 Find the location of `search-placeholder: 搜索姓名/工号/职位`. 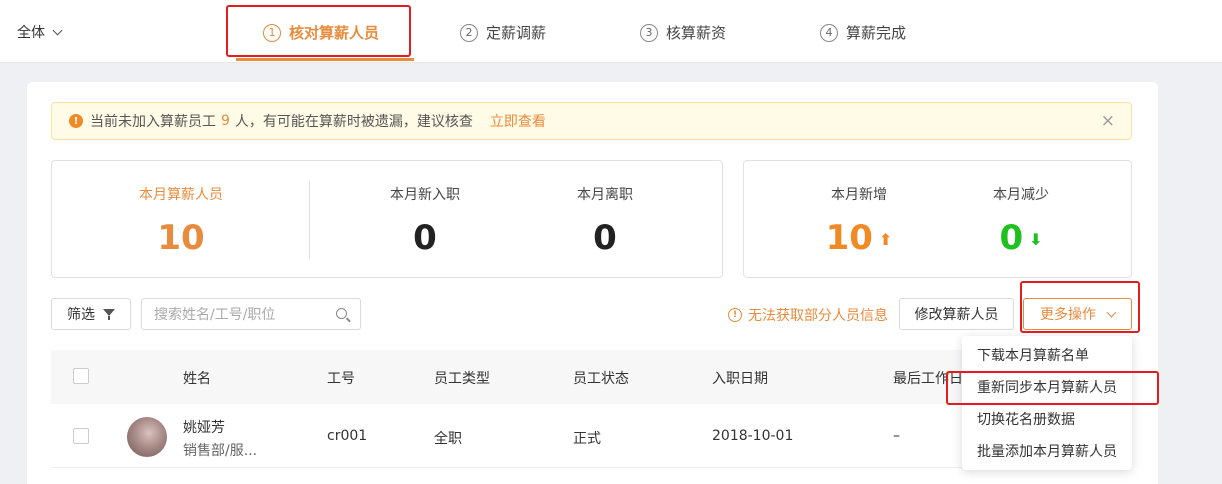

search-placeholder: 搜索姓名/工号/职位 is located at coordinates (215, 315).